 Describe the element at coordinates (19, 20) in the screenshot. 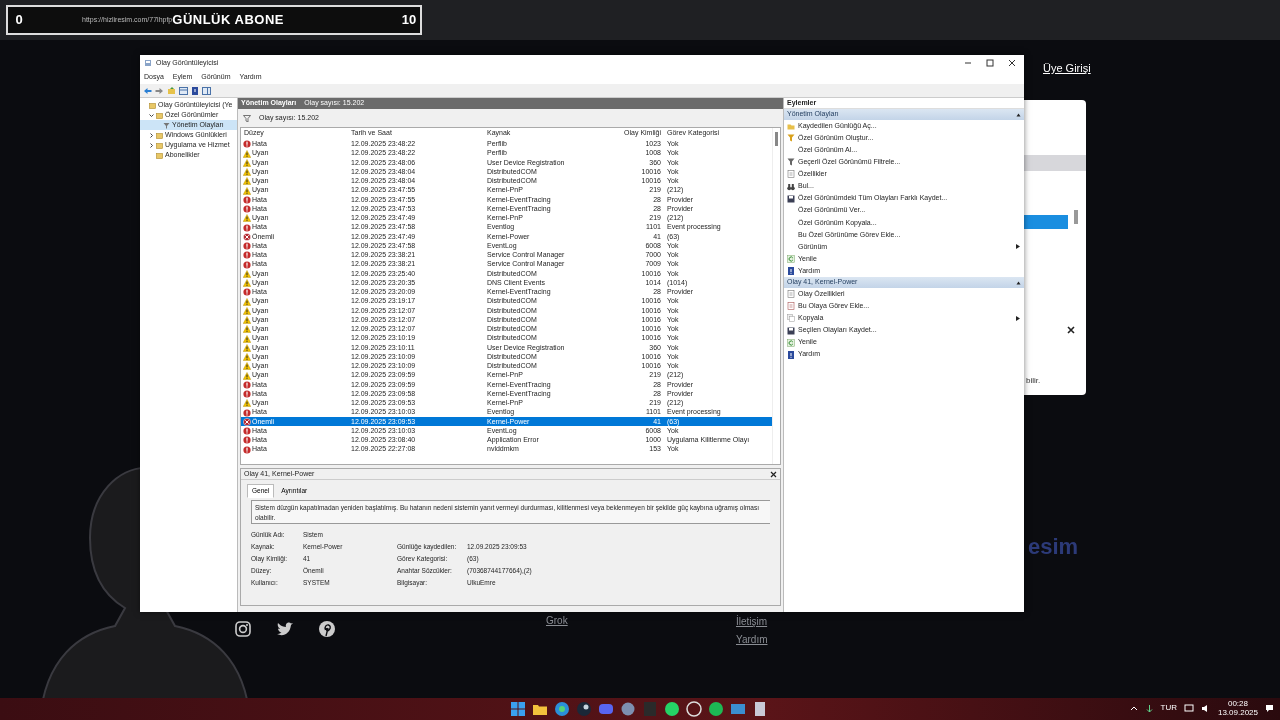

I see `subscriber-count: 0` at that location.